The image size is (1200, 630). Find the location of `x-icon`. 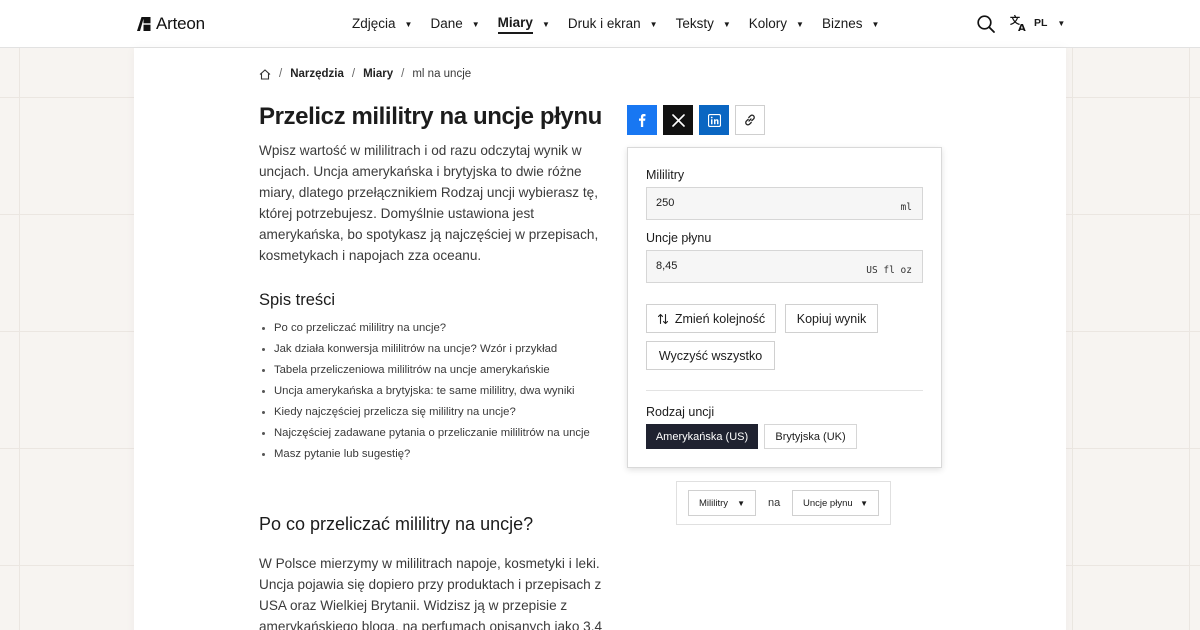

x-icon is located at coordinates (678, 120).